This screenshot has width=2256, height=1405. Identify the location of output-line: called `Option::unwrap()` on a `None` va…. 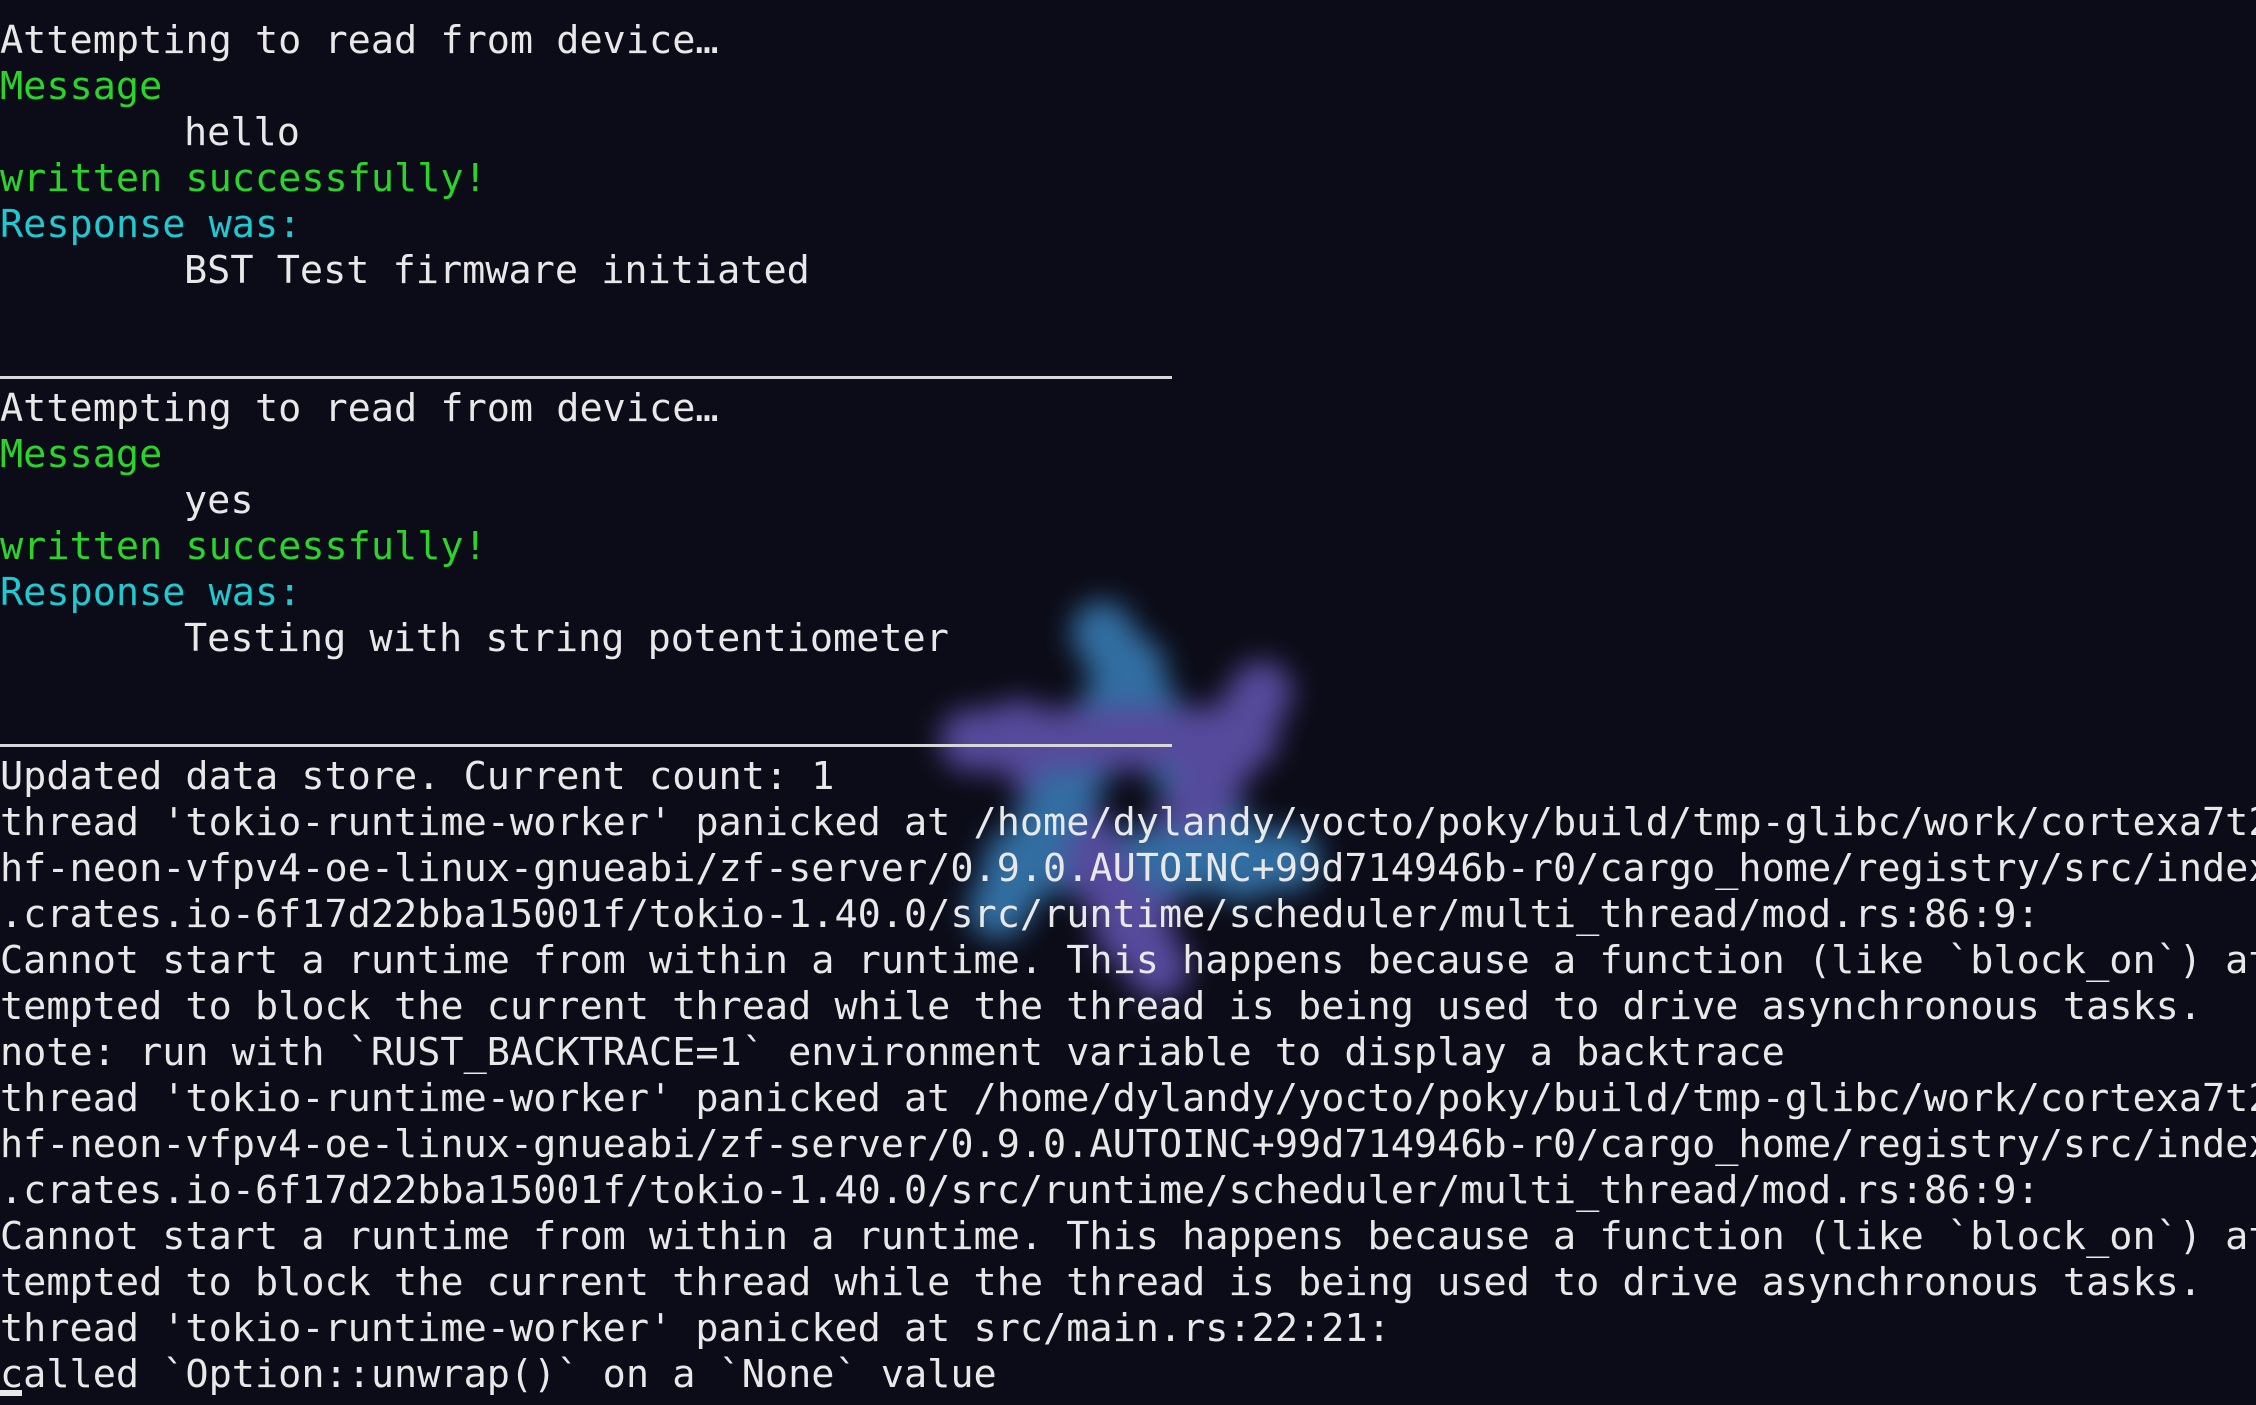
(498, 1374).